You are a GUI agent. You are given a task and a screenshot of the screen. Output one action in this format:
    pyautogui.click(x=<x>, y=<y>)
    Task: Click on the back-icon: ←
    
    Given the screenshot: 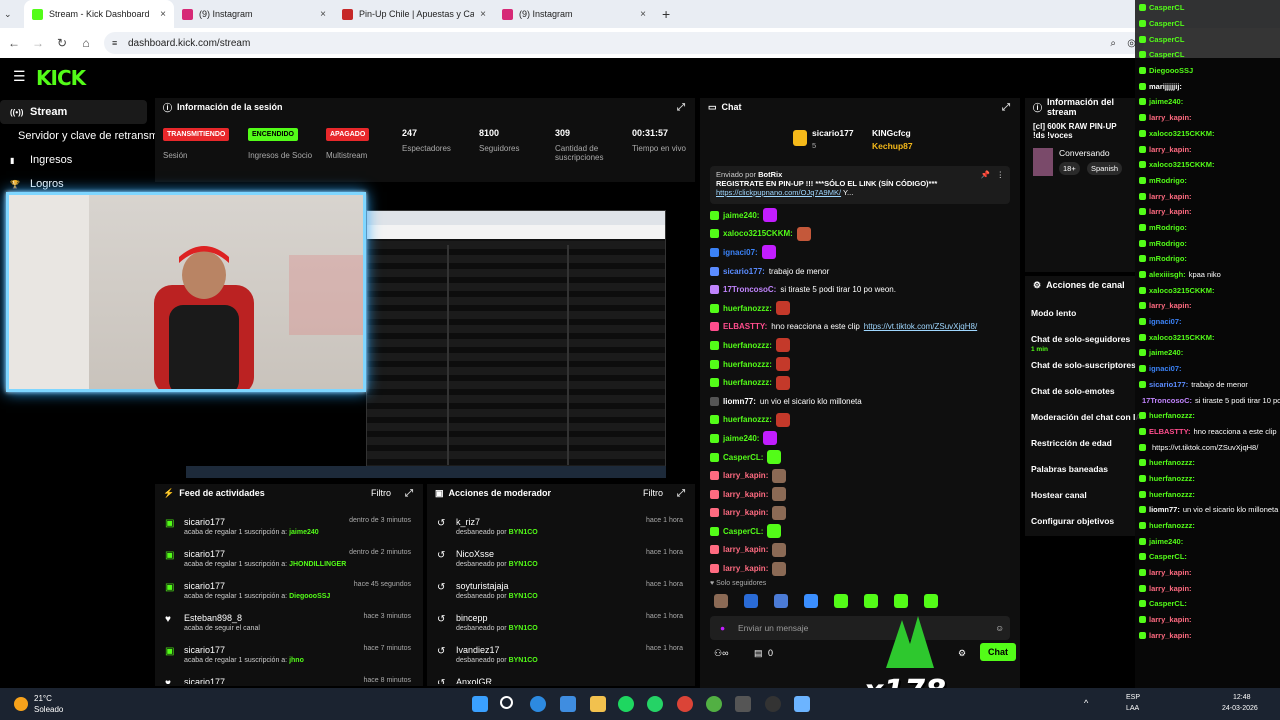 What is the action you would take?
    pyautogui.click(x=14, y=43)
    